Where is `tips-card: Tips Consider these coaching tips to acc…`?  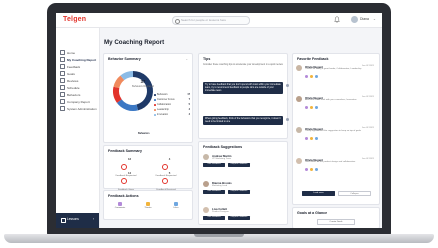 tips-card: Tips Consider these coaching tips to acc… is located at coordinates (243, 96).